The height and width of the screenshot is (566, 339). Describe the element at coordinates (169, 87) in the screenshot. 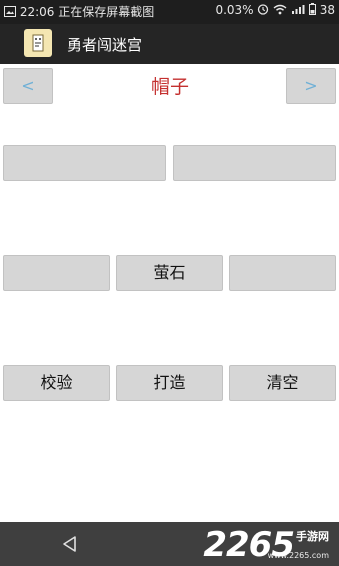

I see `category-title: 帽子` at that location.